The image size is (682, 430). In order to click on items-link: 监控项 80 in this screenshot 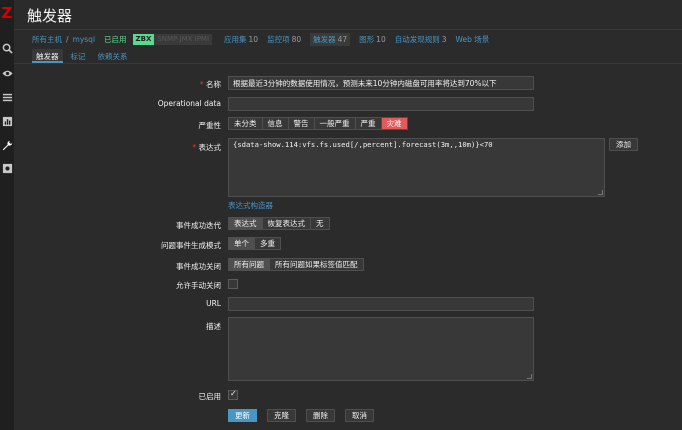, I will do `click(284, 39)`.